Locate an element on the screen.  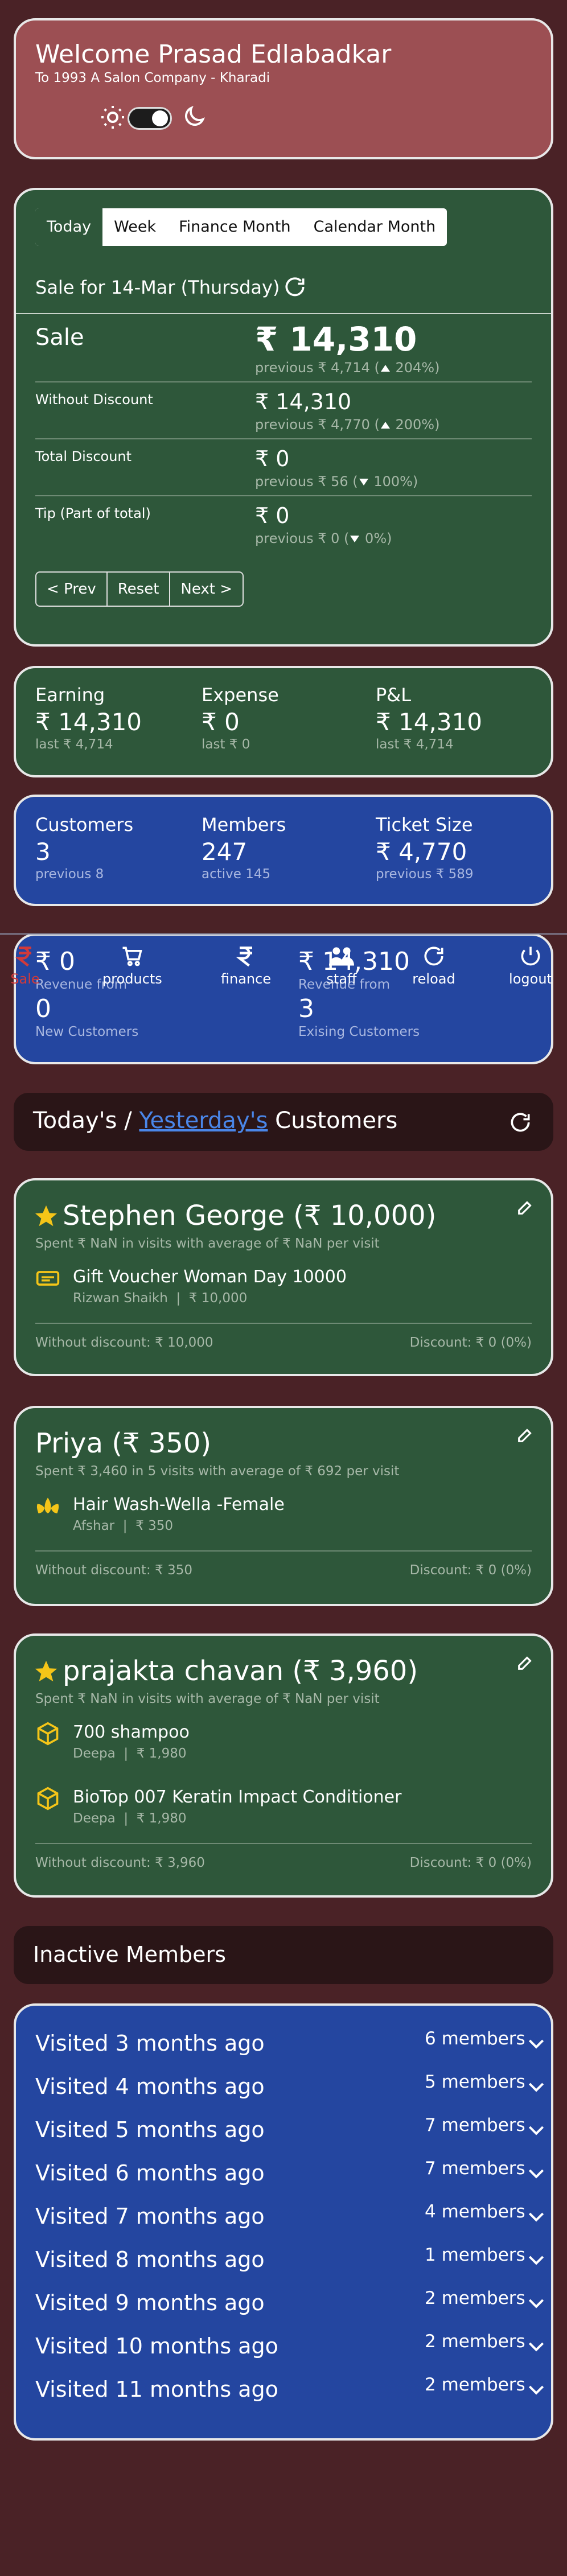
without-discount-text: Without discount: ₹ 3,960 is located at coordinates (120, 1863).